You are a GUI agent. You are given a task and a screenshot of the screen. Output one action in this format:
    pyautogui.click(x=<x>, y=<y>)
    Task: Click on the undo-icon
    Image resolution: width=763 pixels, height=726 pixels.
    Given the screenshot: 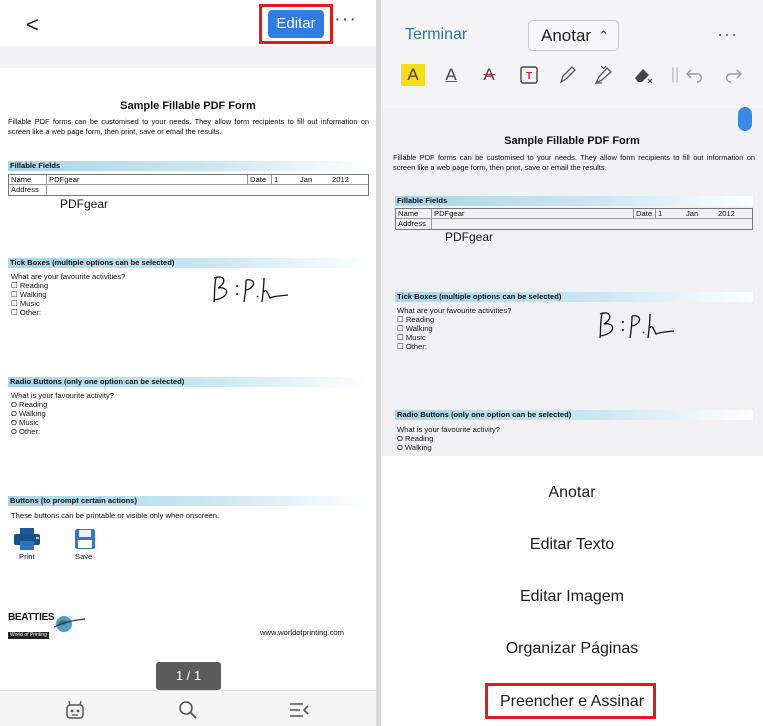 What is the action you would take?
    pyautogui.click(x=695, y=75)
    